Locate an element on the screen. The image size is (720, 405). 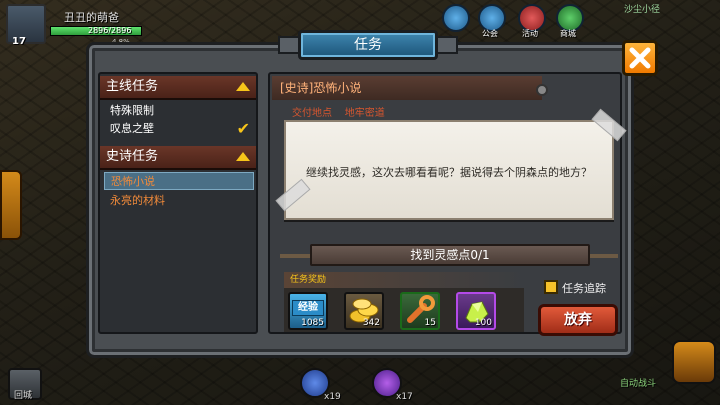
quest-item: 永亮的材料 is located at coordinates (179, 201).